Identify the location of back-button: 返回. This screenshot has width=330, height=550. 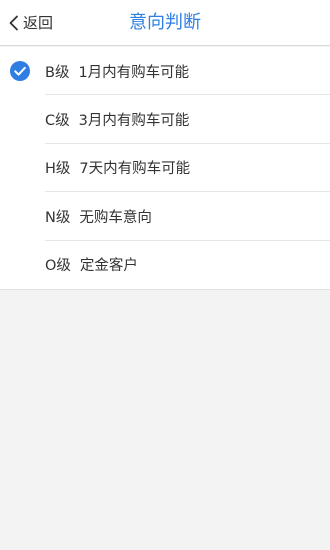
(30, 23).